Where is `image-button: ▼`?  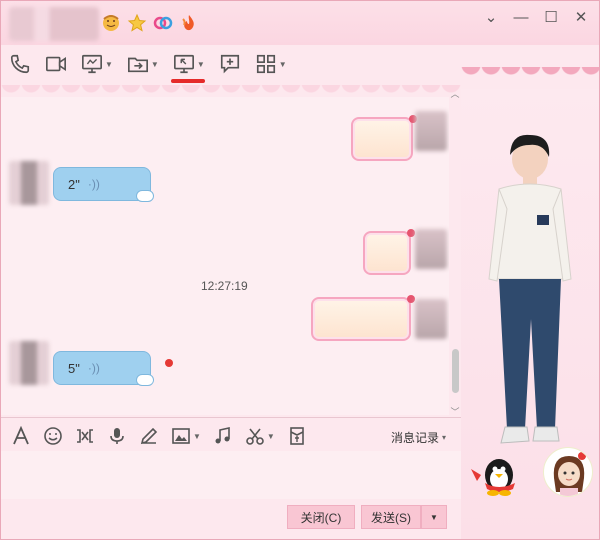
image-button: ▼ is located at coordinates (186, 436).